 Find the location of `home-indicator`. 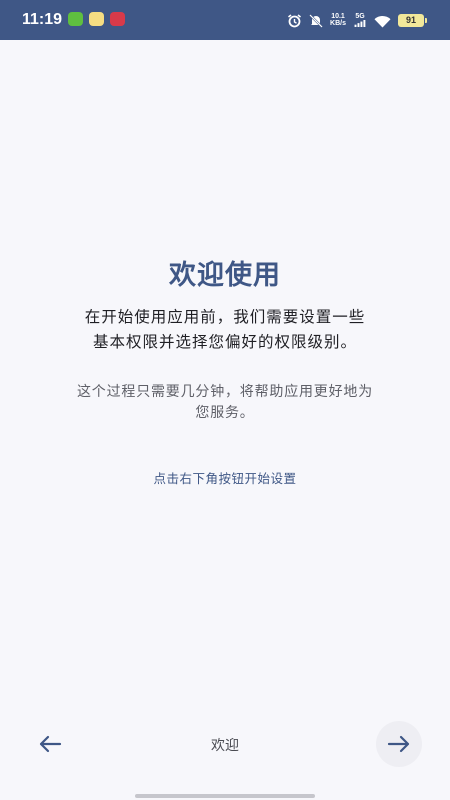

home-indicator is located at coordinates (225, 796).